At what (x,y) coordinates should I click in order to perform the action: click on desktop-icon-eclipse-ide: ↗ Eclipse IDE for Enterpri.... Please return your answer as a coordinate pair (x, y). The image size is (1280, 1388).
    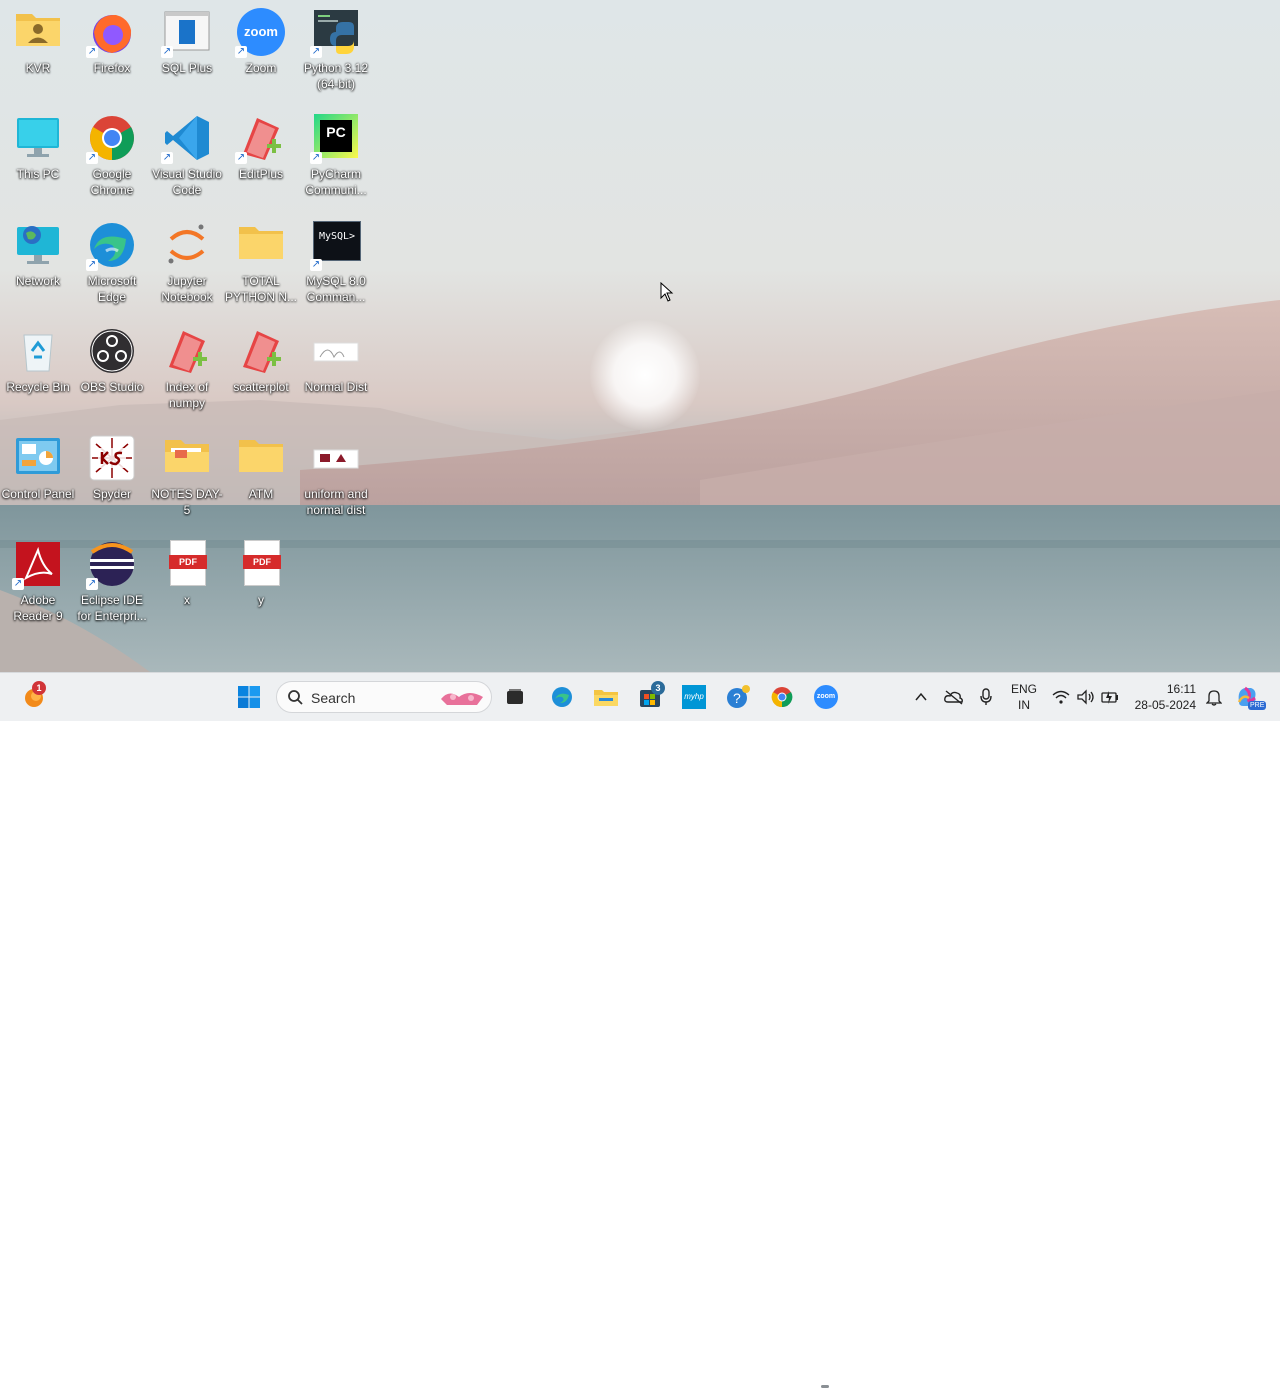
    Looking at the image, I should click on (112, 580).